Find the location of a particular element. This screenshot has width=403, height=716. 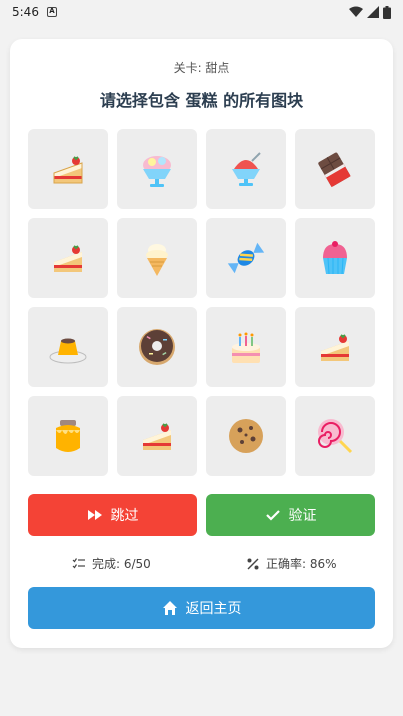

verify-label: 验证 is located at coordinates (302, 516).